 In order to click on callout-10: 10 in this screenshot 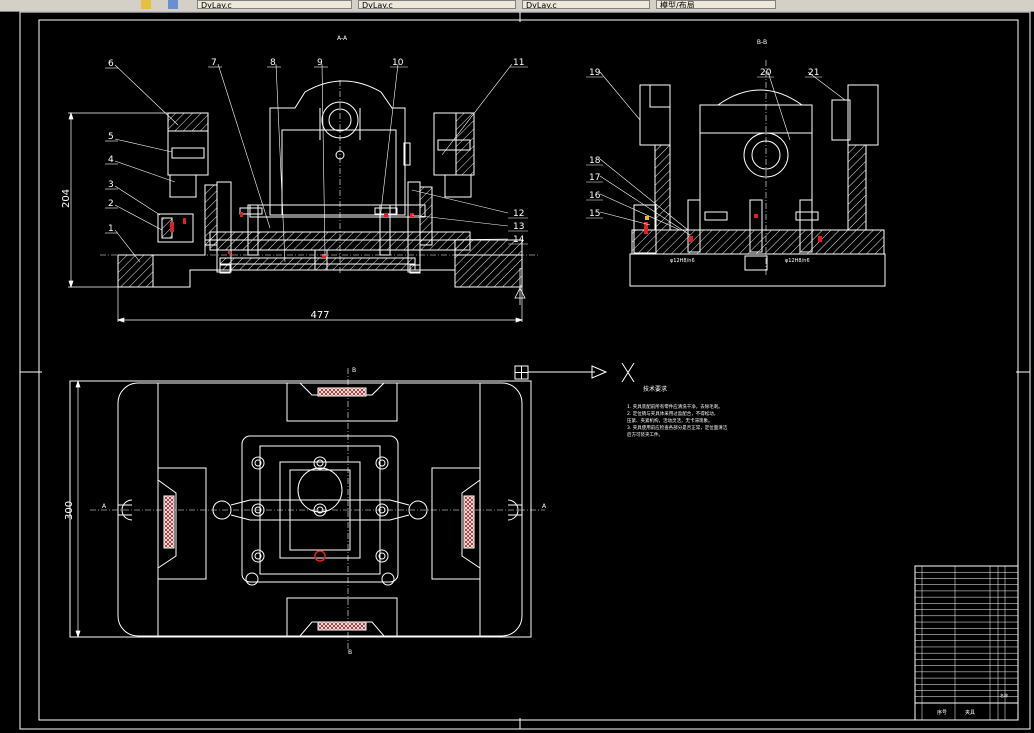, I will do `click(398, 63)`.